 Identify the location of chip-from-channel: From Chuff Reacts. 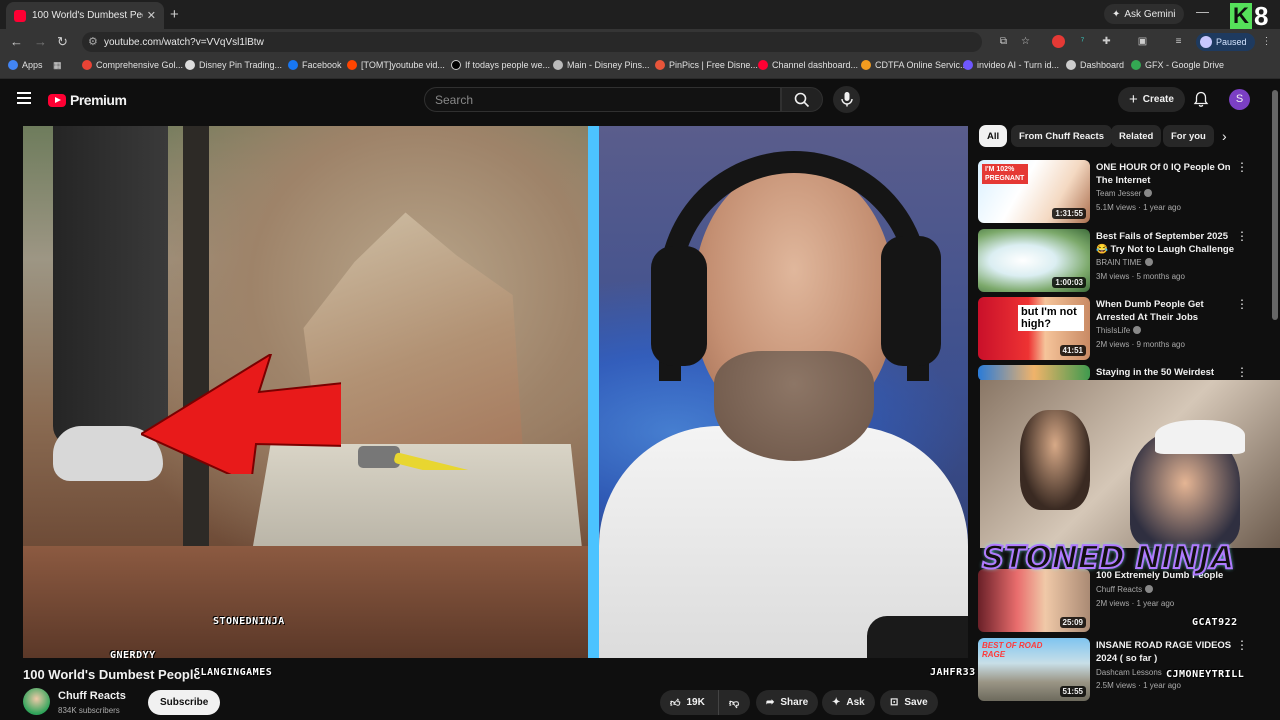
(1061, 136).